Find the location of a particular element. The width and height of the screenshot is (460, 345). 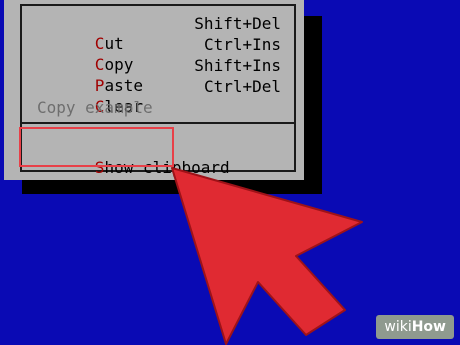

watermark-suffix: How is located at coordinates (428, 327).